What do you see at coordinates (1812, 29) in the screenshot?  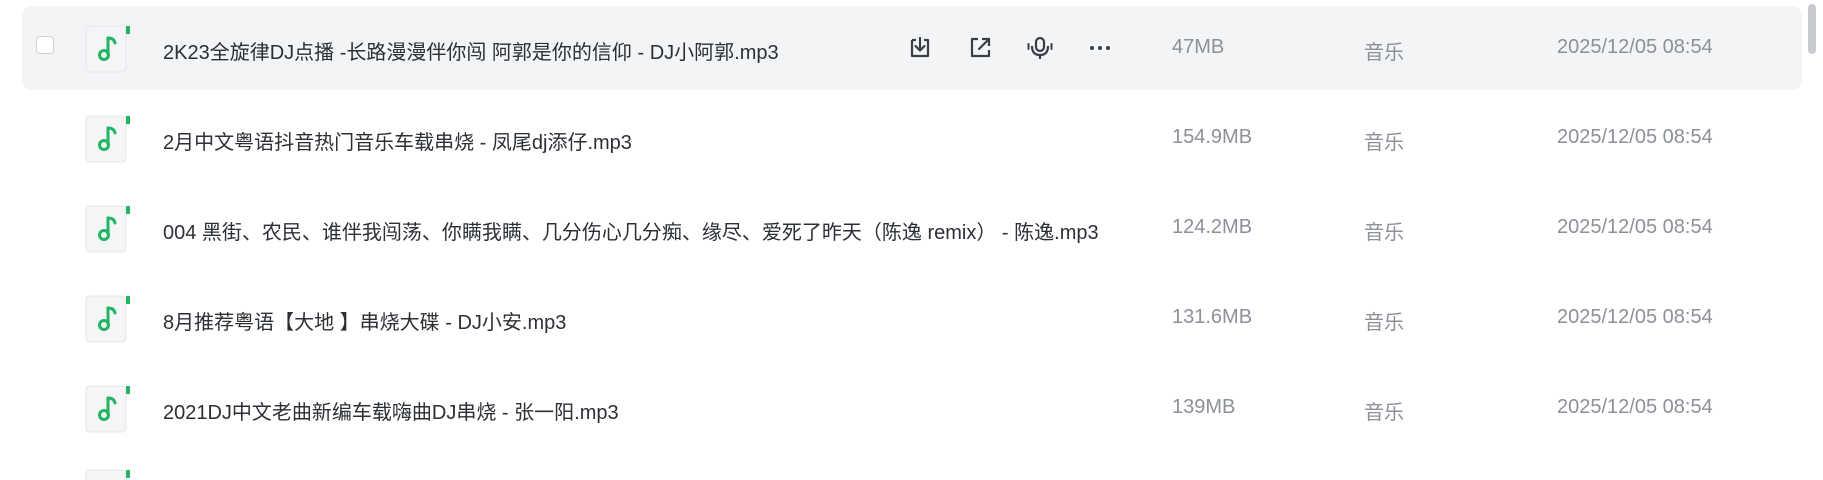 I see `vertical-scrollbar` at bounding box center [1812, 29].